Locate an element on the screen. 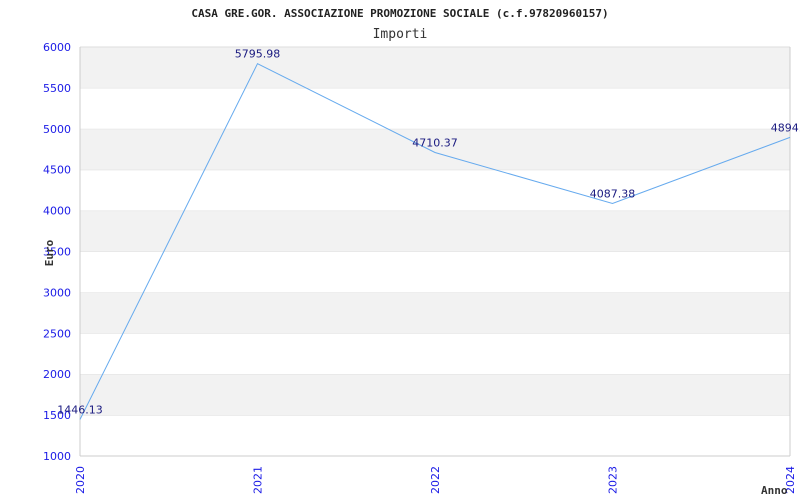 This screenshot has width=800, height=500. y-tick-label: 5000 is located at coordinates (57, 129).